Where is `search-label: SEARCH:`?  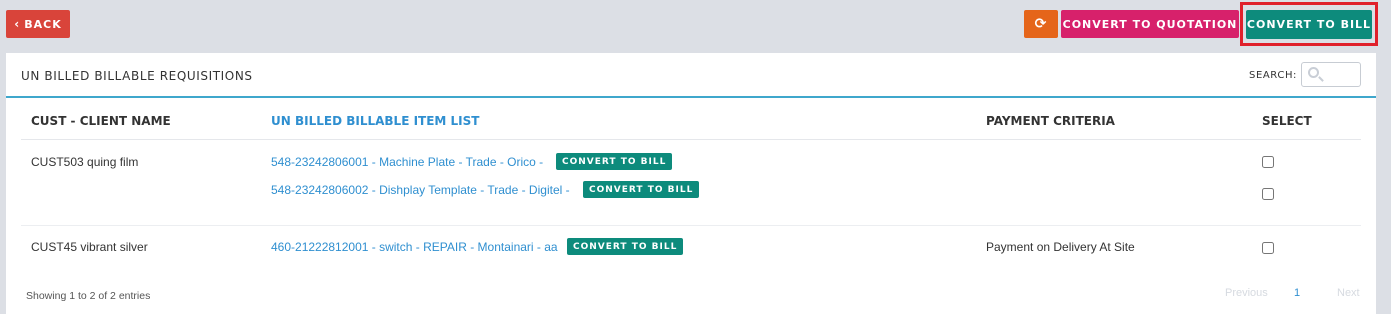 search-label: SEARCH: is located at coordinates (1273, 75).